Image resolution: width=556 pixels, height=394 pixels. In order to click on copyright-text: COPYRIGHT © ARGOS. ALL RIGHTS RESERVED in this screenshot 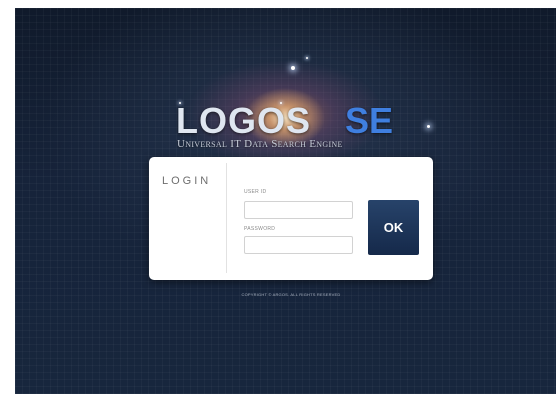, I will do `click(291, 294)`.